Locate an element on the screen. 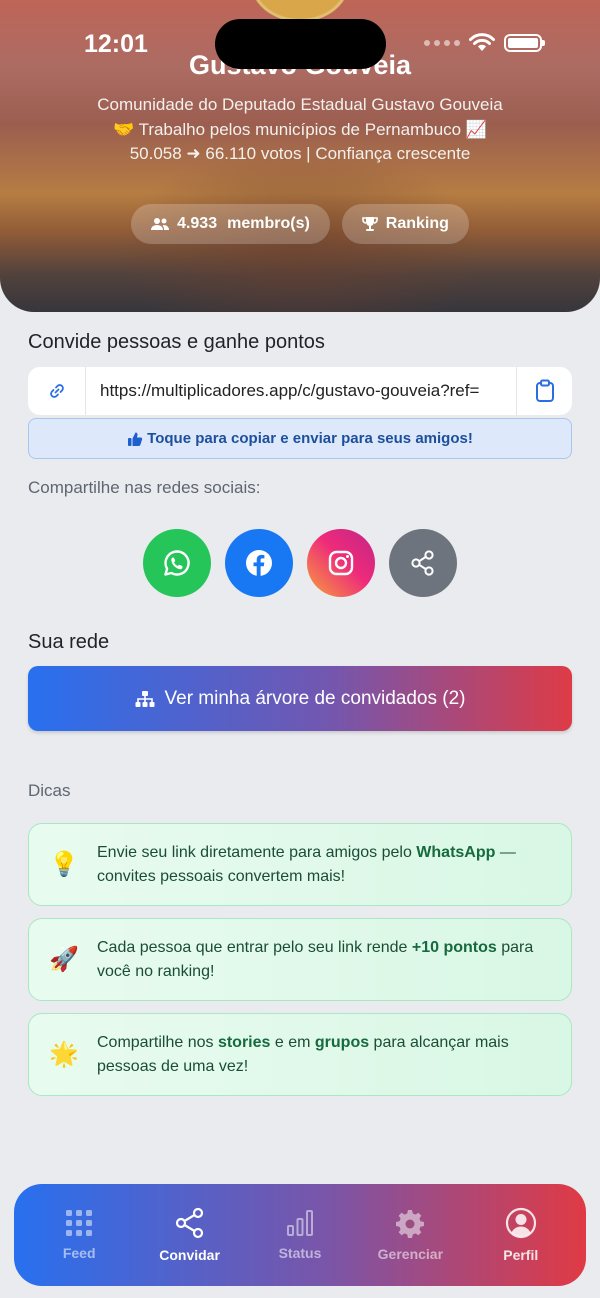 Image resolution: width=600 pixels, height=1298 pixels. ranking-label: Ranking is located at coordinates (417, 223).